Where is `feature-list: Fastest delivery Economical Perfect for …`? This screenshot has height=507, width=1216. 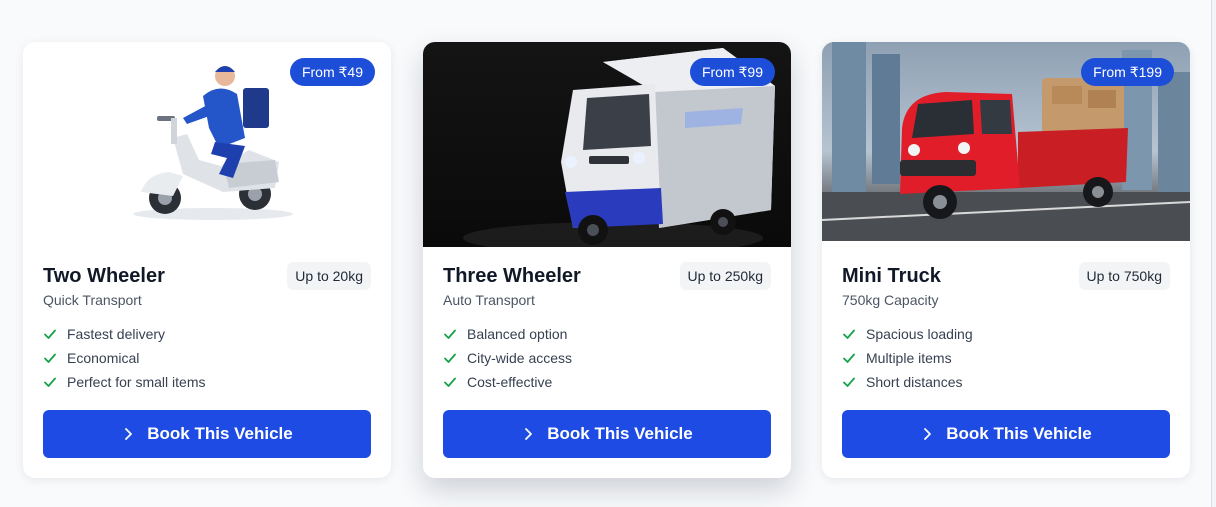 feature-list: Fastest delivery Economical Perfect for … is located at coordinates (124, 358).